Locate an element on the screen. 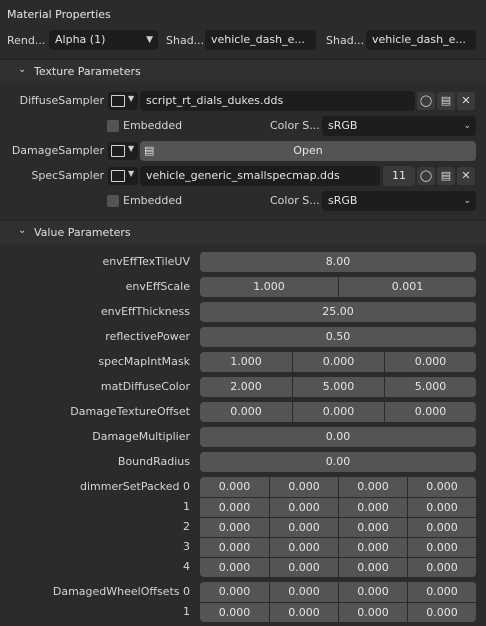 Image resolution: width=486 pixels, height=626 pixels. envEffThickness-field: 25.00 is located at coordinates (338, 312).